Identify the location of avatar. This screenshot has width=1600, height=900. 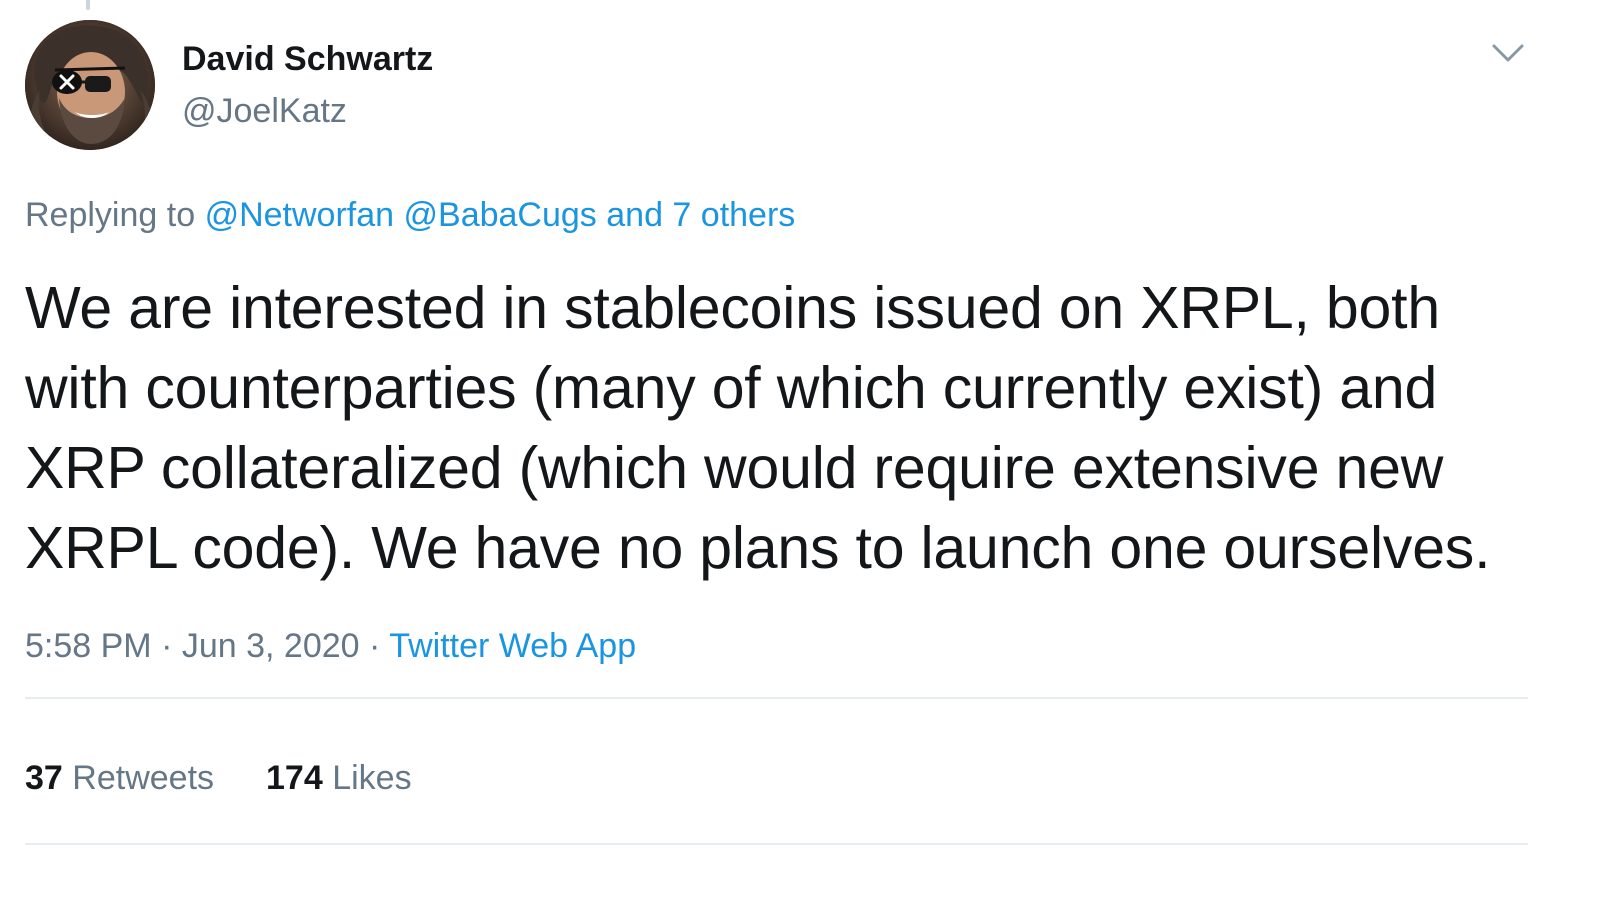
(90, 85).